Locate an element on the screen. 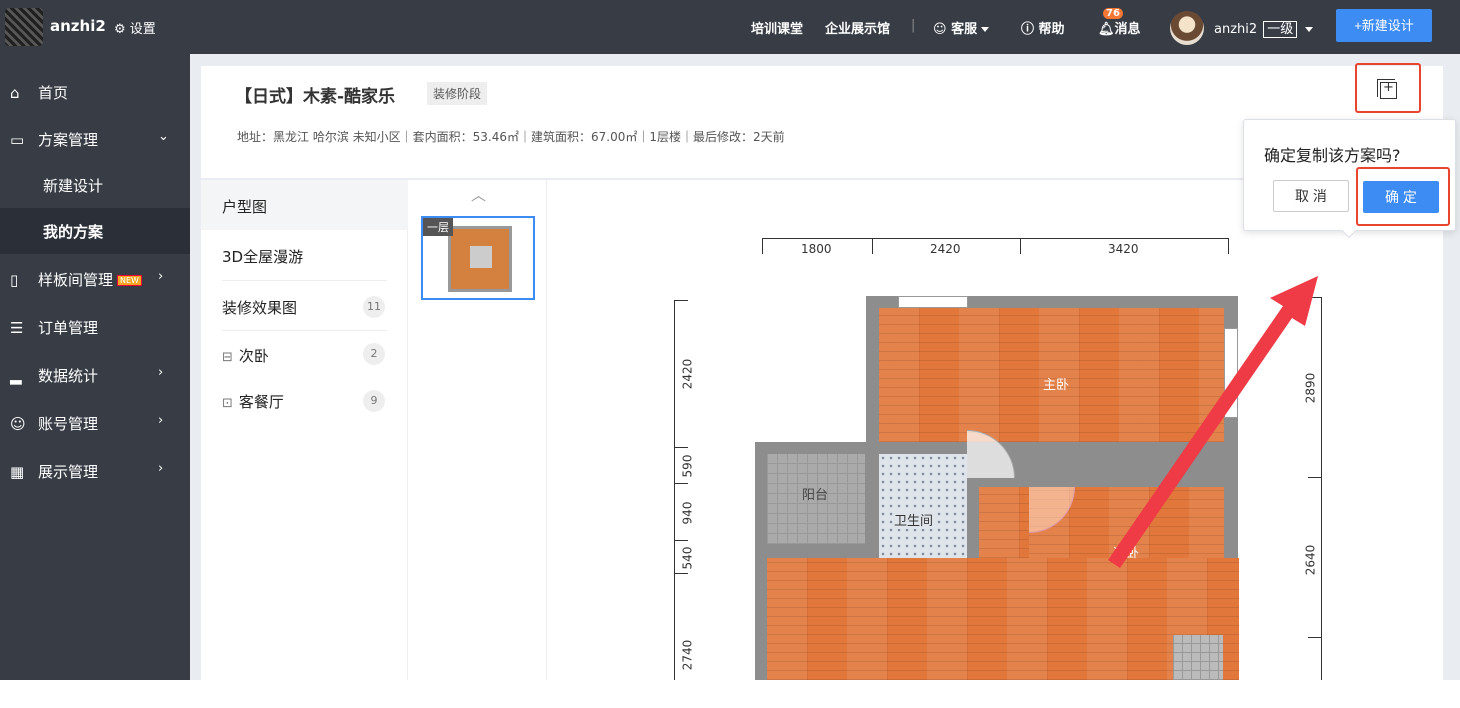 The width and height of the screenshot is (1460, 708). copy-confirm-popover: 确定复制该方案吗? 取 消 确 定 is located at coordinates (1349, 179).